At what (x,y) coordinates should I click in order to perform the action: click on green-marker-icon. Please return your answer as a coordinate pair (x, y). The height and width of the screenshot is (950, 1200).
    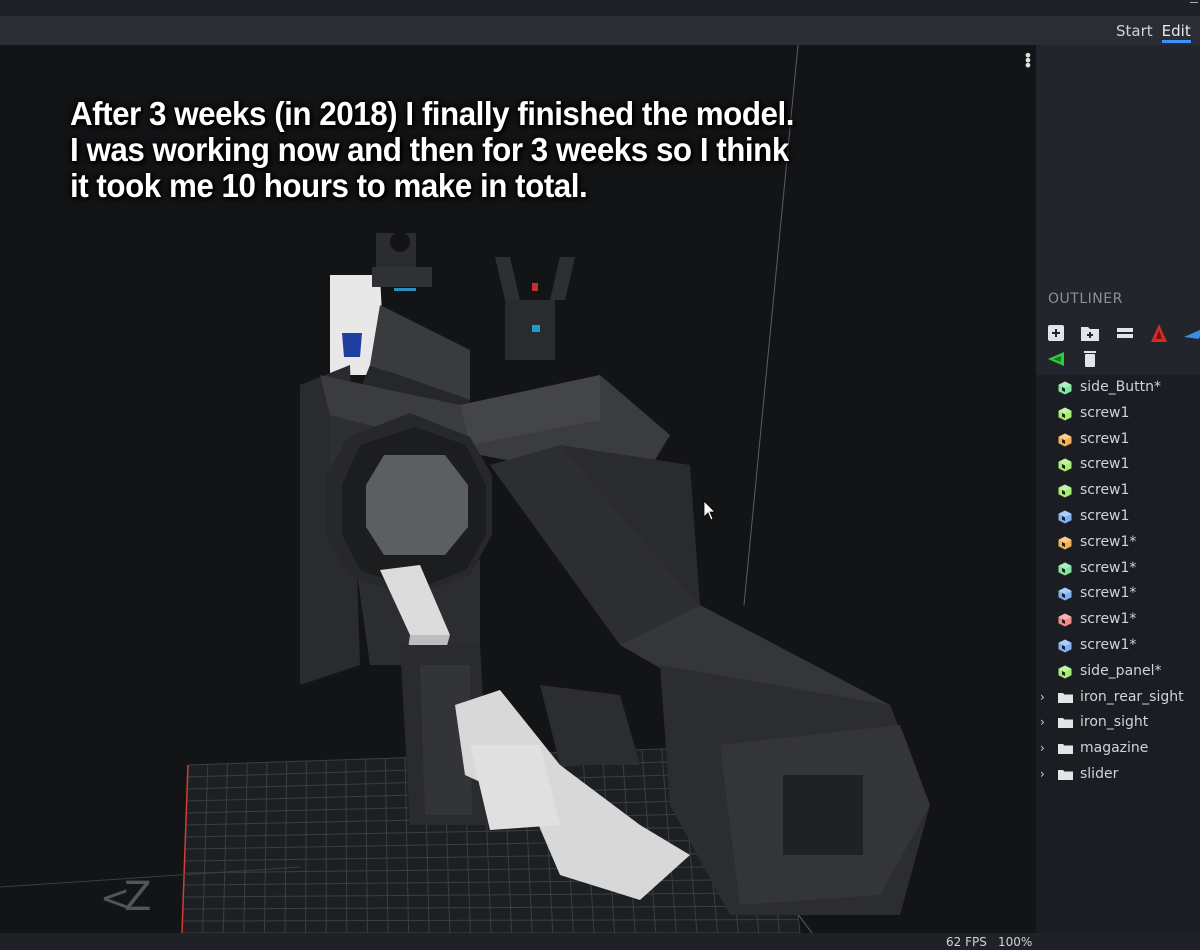
    Looking at the image, I should click on (1056, 359).